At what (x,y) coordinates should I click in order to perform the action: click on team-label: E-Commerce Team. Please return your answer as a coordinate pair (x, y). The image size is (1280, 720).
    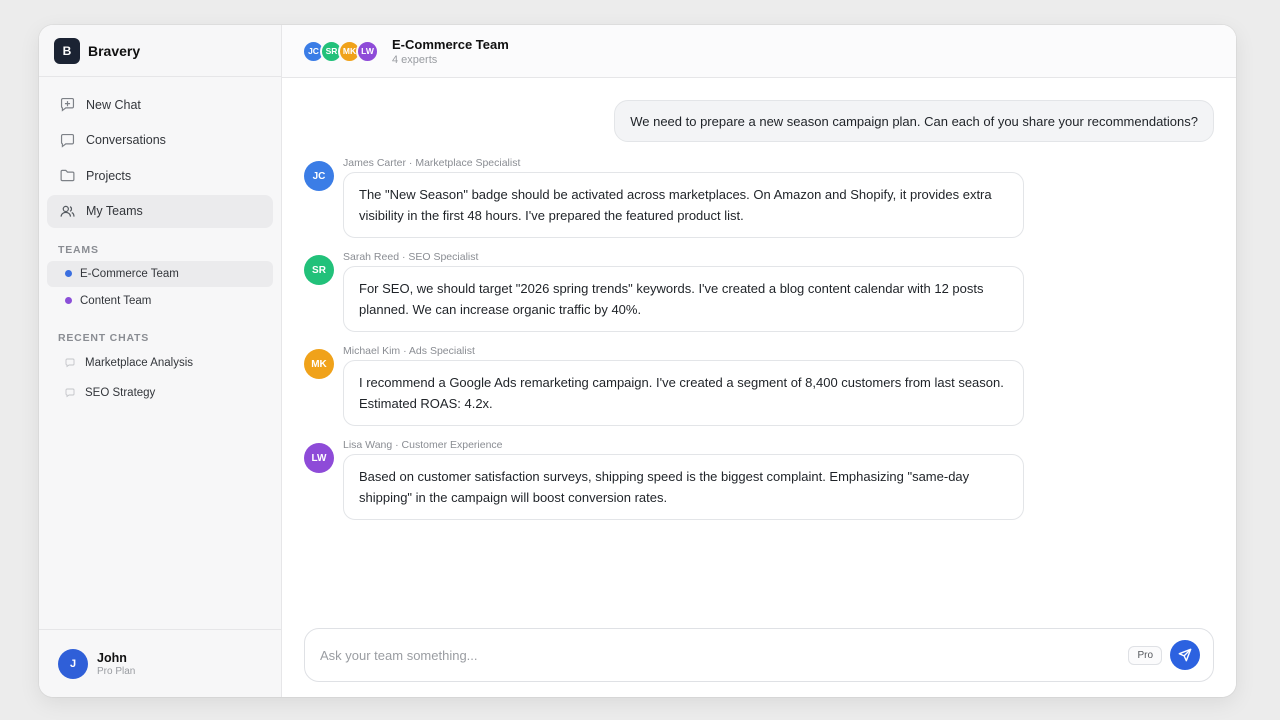
    Looking at the image, I should click on (129, 273).